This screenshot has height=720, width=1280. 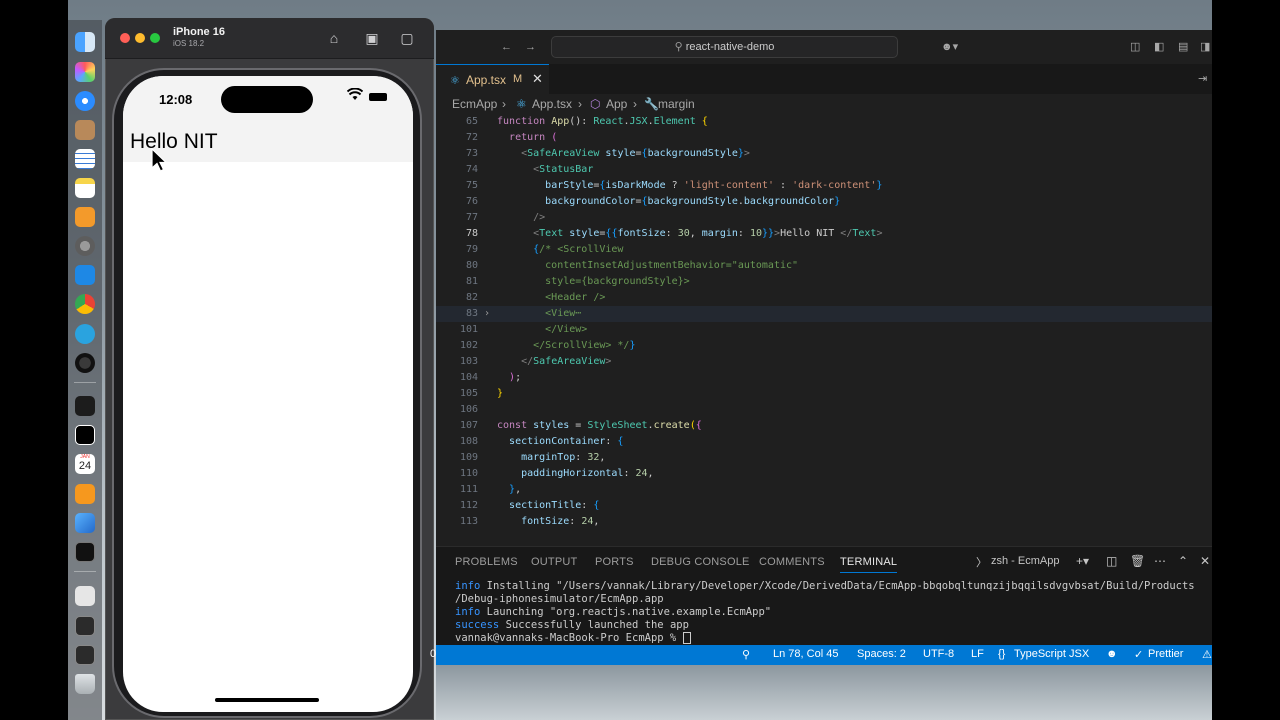 What do you see at coordinates (535, 361) in the screenshot?
I see `code-line: 103 </SafeAreaView>` at bounding box center [535, 361].